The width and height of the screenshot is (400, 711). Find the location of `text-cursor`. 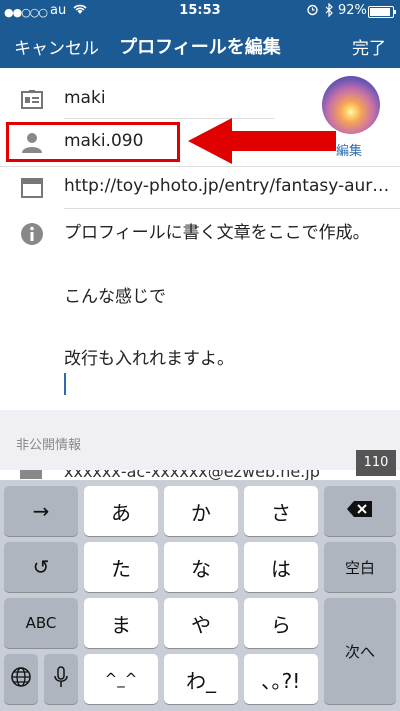

text-cursor is located at coordinates (65, 384).